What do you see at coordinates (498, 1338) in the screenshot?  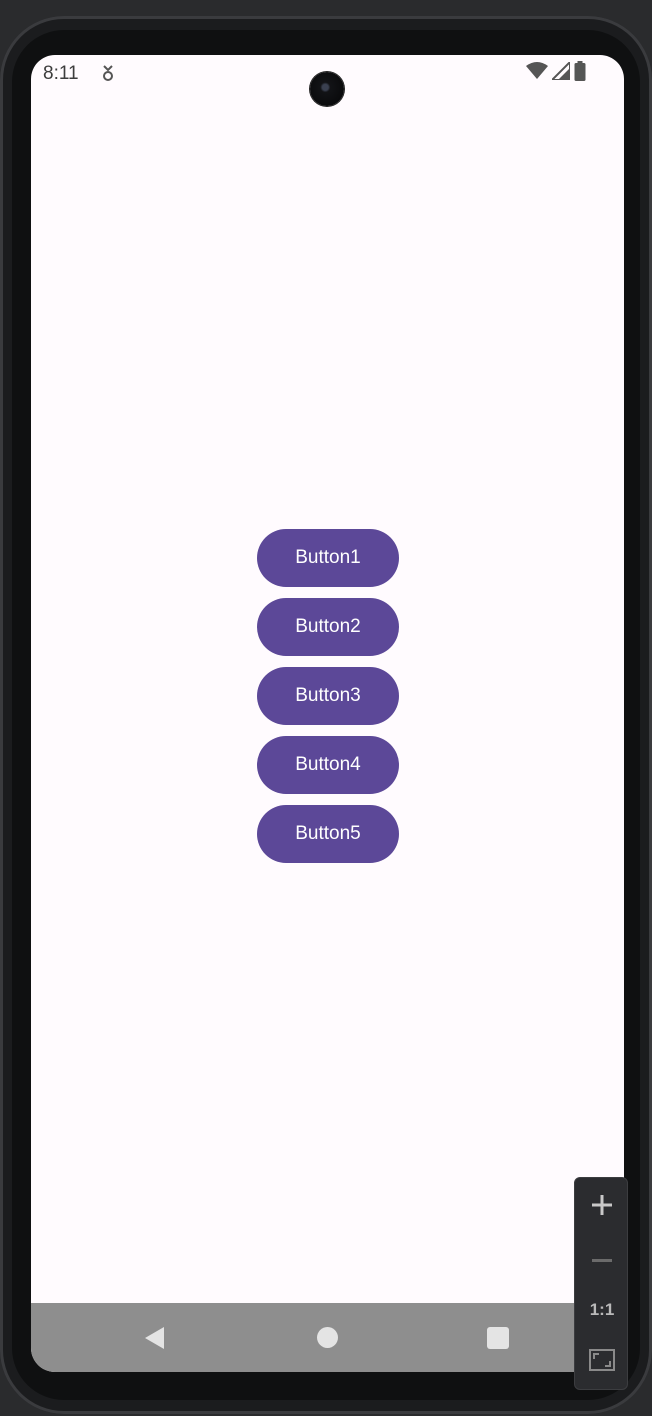 I see `recents-square-icon` at bounding box center [498, 1338].